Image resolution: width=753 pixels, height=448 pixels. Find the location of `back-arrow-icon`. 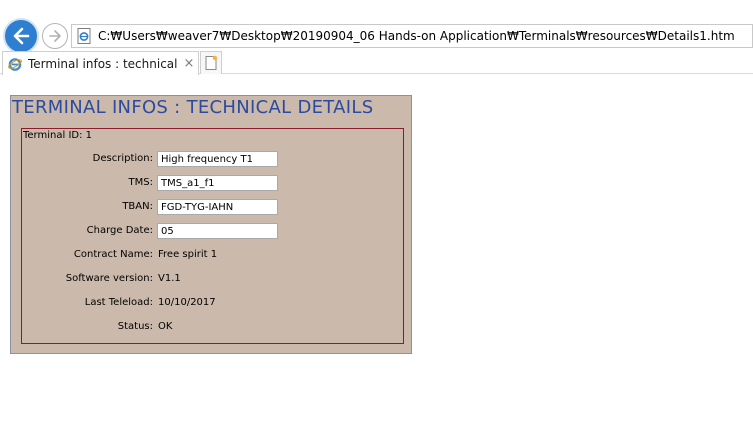

back-arrow-icon is located at coordinates (21, 36).